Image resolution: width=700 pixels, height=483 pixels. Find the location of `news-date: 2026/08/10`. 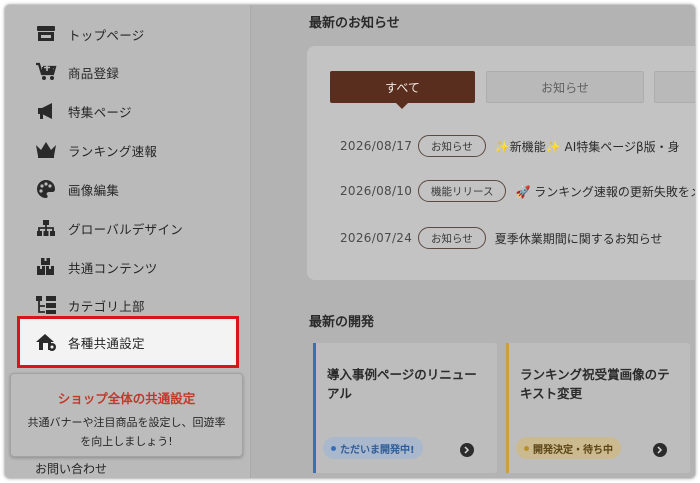

news-date: 2026/08/10 is located at coordinates (376, 191).